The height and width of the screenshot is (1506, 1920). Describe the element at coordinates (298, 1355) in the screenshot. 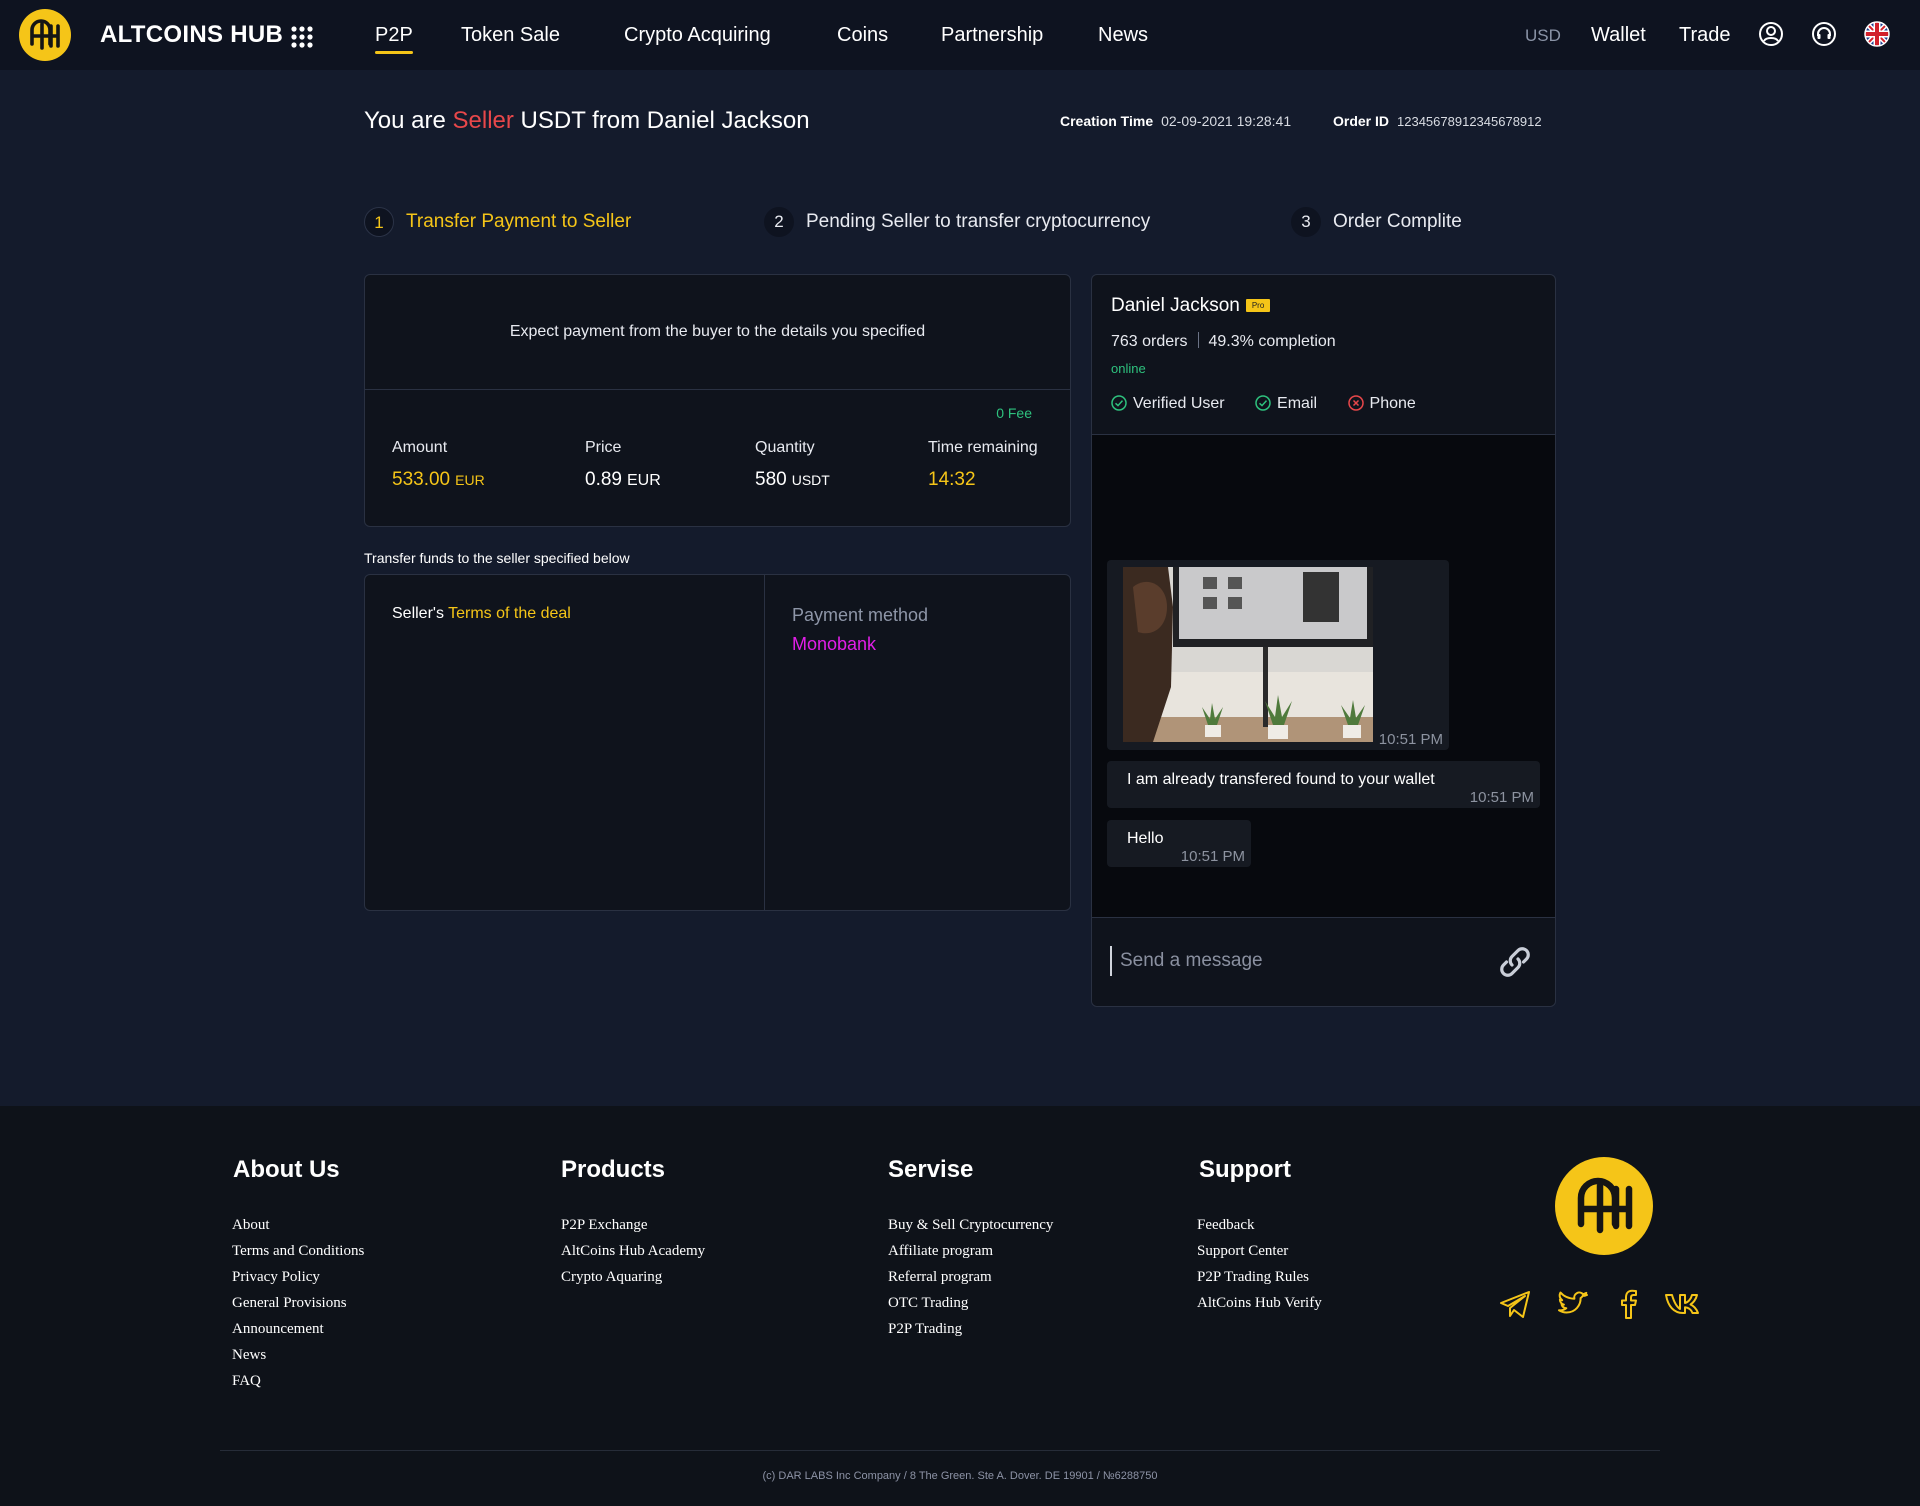

I see `footer-link: News` at that location.